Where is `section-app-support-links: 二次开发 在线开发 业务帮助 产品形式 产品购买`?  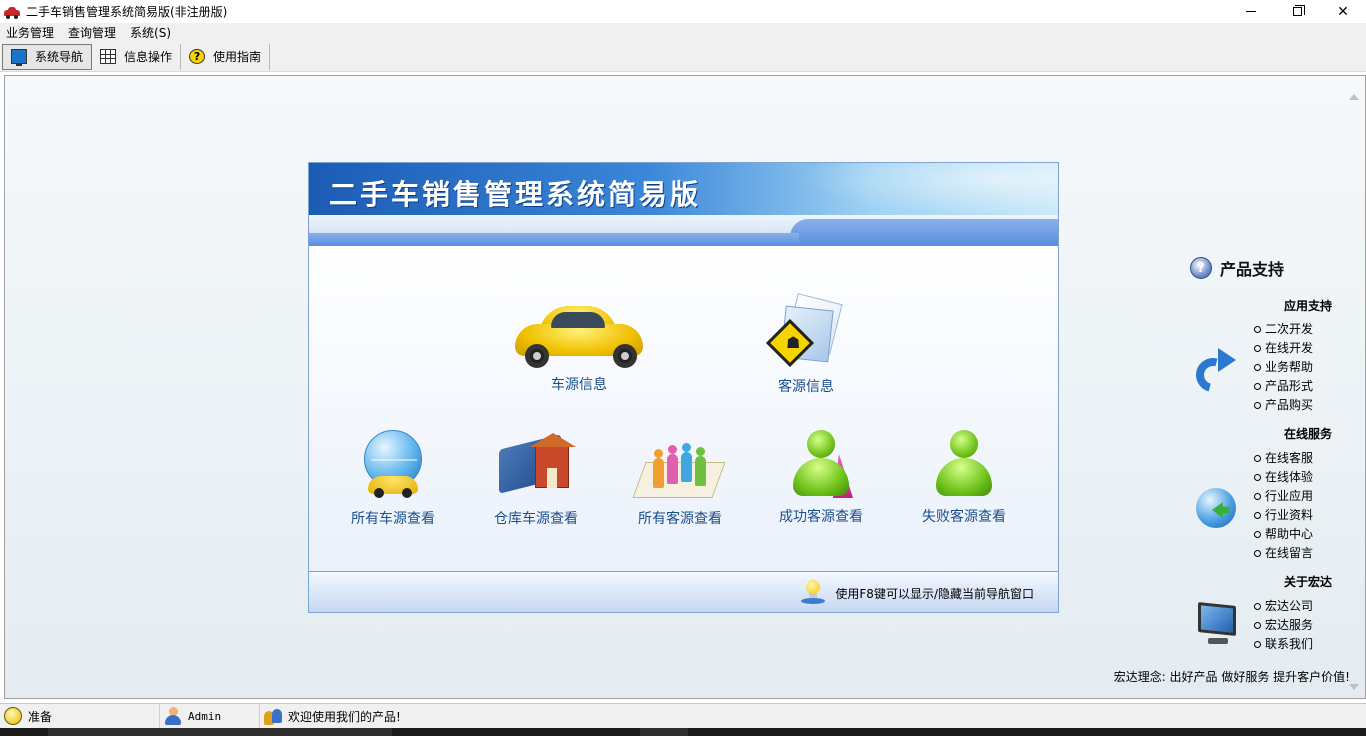
section-app-support-links: 二次开发 在线开发 业务帮助 产品形式 产品购买 is located at coordinates (1283, 367).